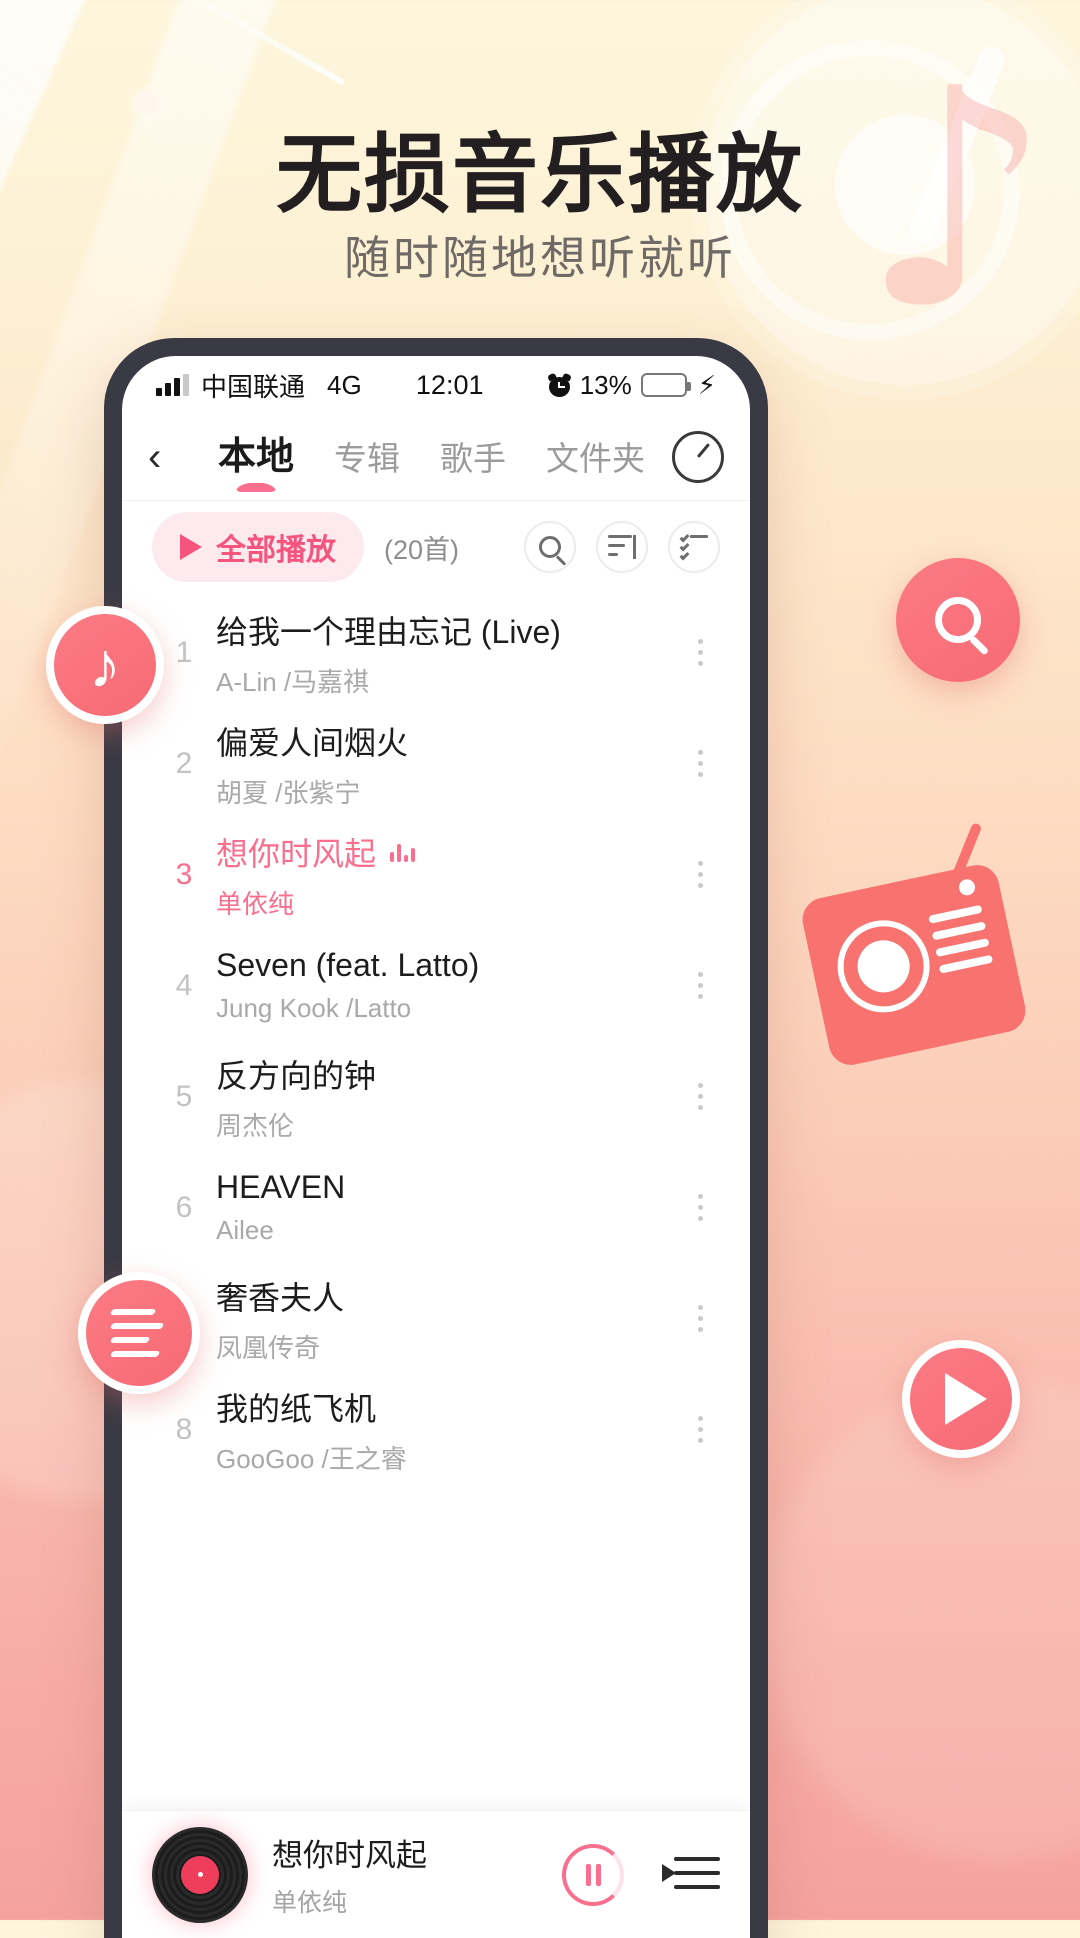 This screenshot has width=1080, height=1938. What do you see at coordinates (448, 1430) in the screenshot?
I see `song-meta: 我的纸飞机 GooGoo /王之睿` at bounding box center [448, 1430].